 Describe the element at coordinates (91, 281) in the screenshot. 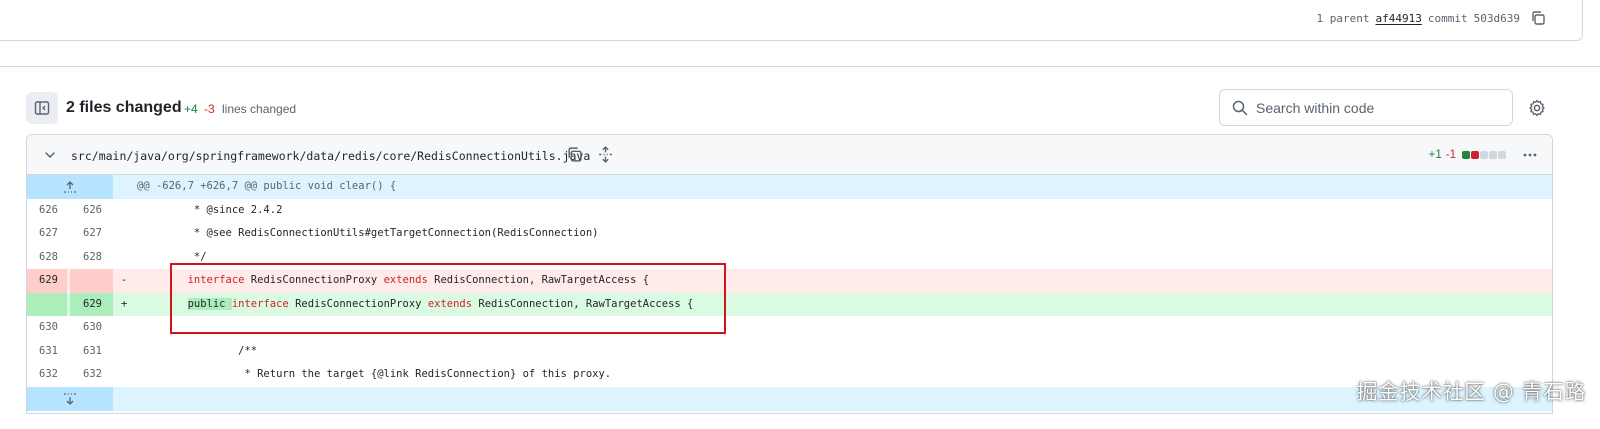

I see `new-line-number` at that location.